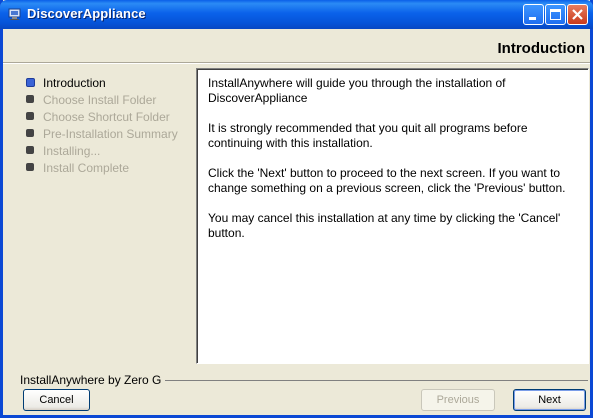 This screenshot has height=418, width=593. Describe the element at coordinates (296, 63) in the screenshot. I see `header-divider` at that location.